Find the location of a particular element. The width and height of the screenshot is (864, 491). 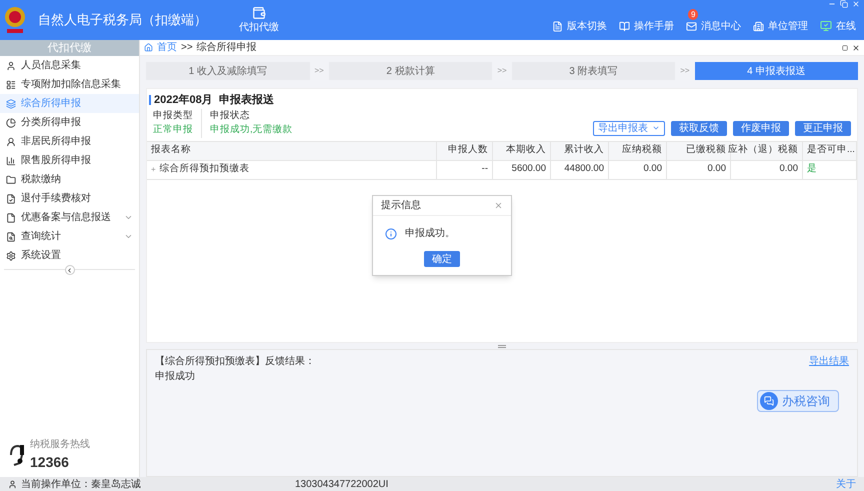

info-label: 申报类型 is located at coordinates (173, 116).